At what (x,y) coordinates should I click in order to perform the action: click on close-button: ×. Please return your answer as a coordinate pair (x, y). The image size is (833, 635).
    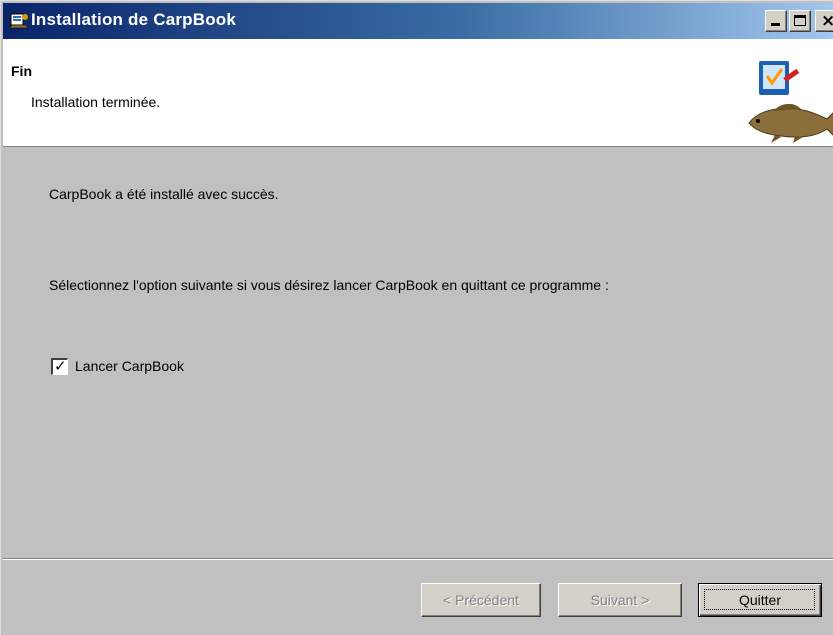
    Looking at the image, I should click on (824, 21).